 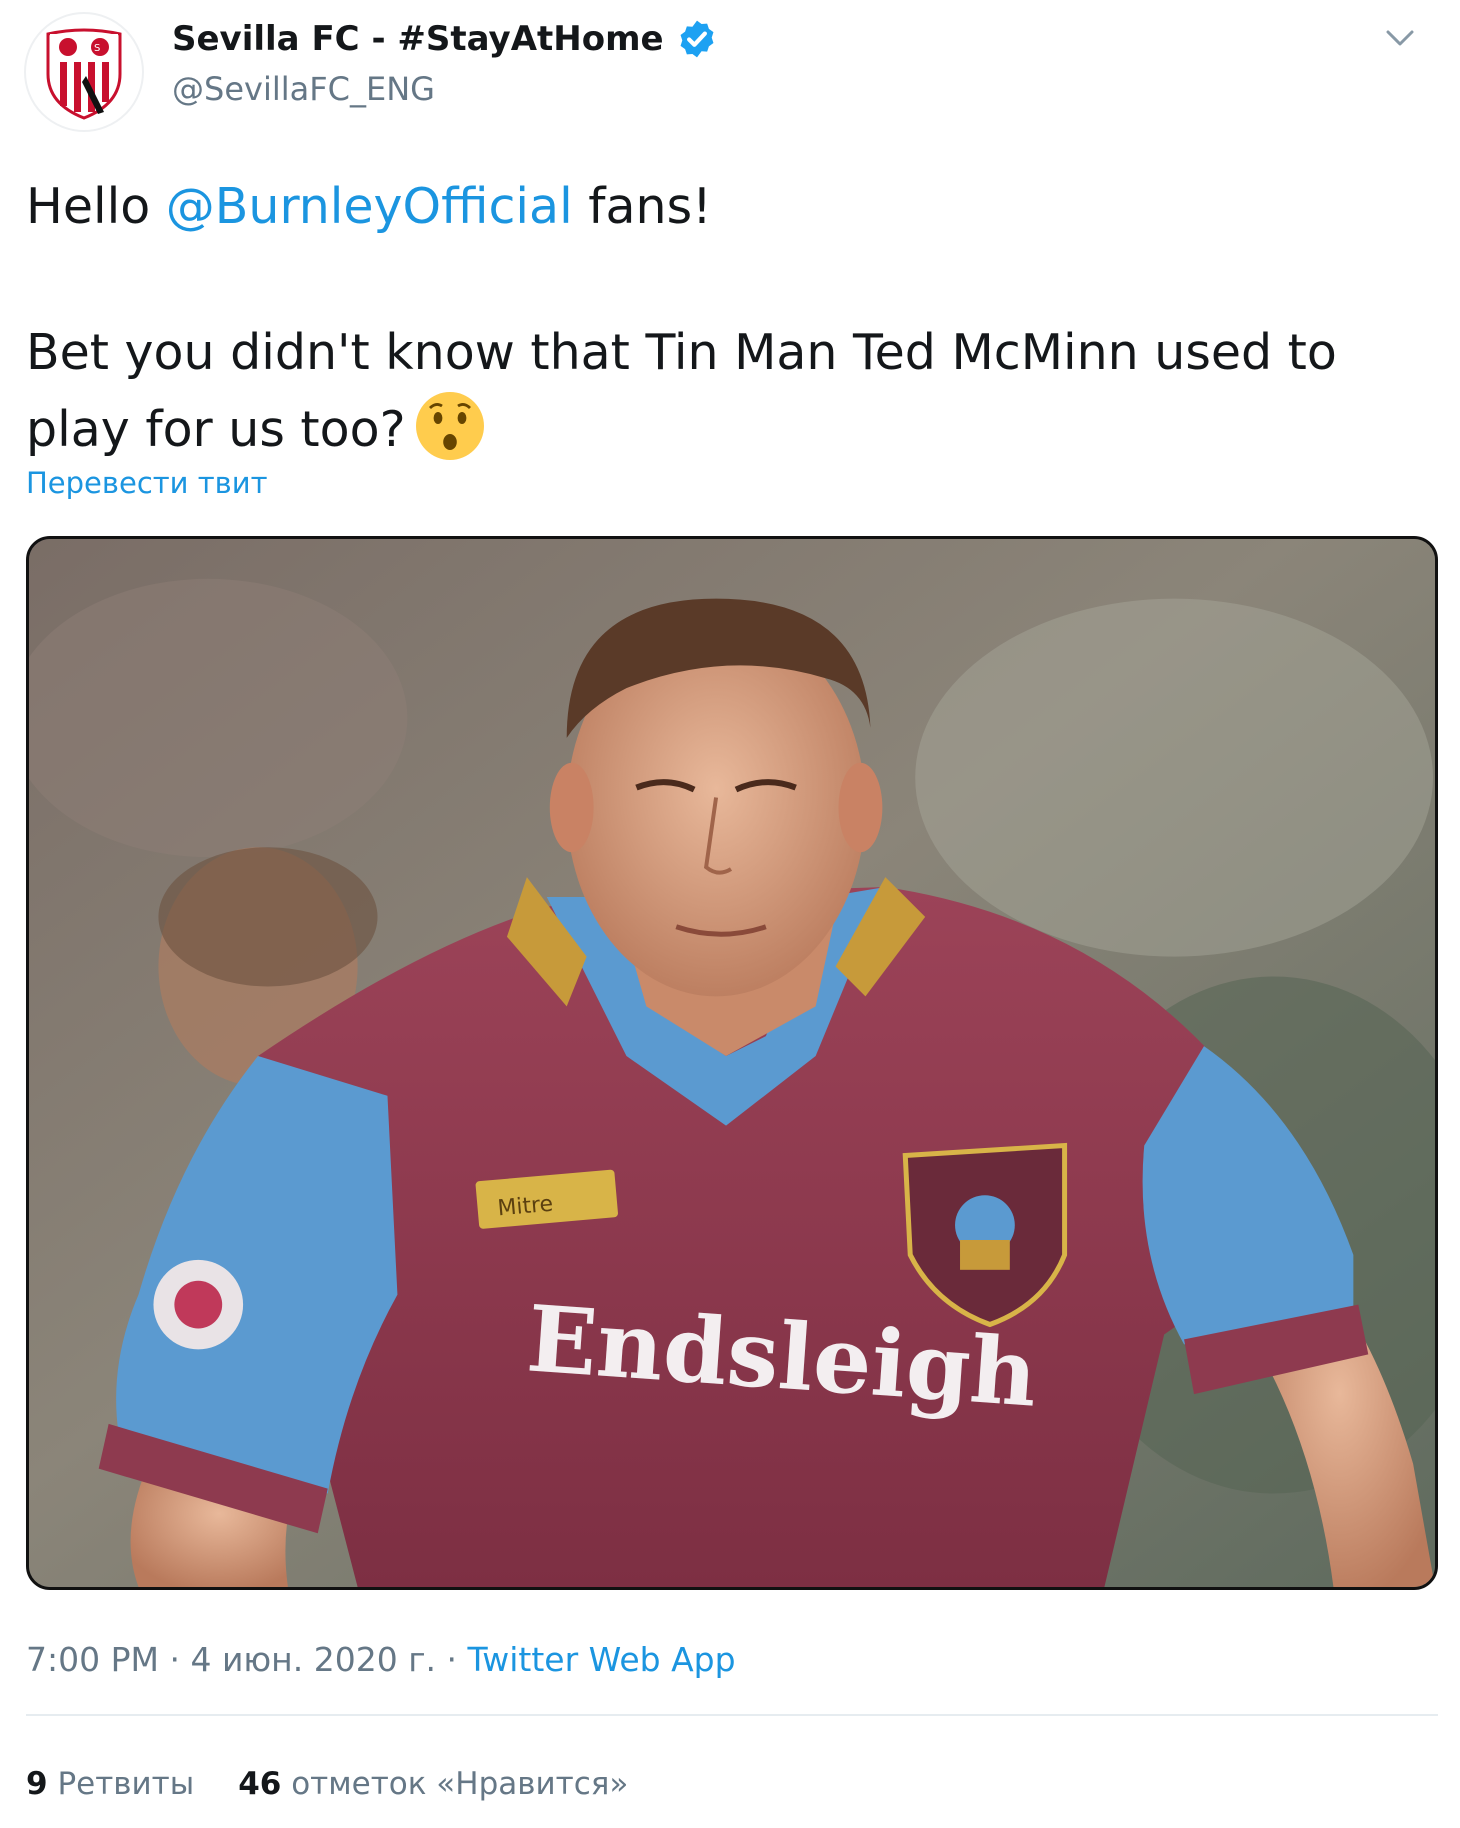 What do you see at coordinates (216, 429) in the screenshot?
I see `tweet-line-3-text: play for us too?` at bounding box center [216, 429].